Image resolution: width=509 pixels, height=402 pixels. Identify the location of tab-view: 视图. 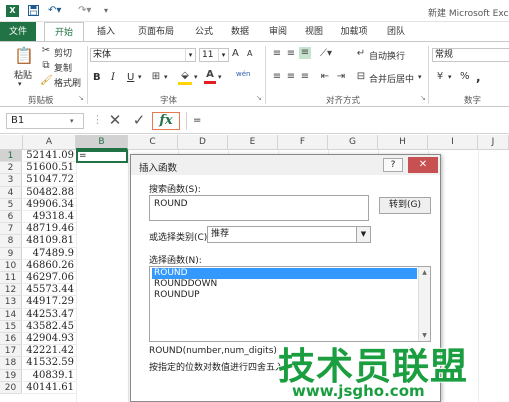
(314, 32).